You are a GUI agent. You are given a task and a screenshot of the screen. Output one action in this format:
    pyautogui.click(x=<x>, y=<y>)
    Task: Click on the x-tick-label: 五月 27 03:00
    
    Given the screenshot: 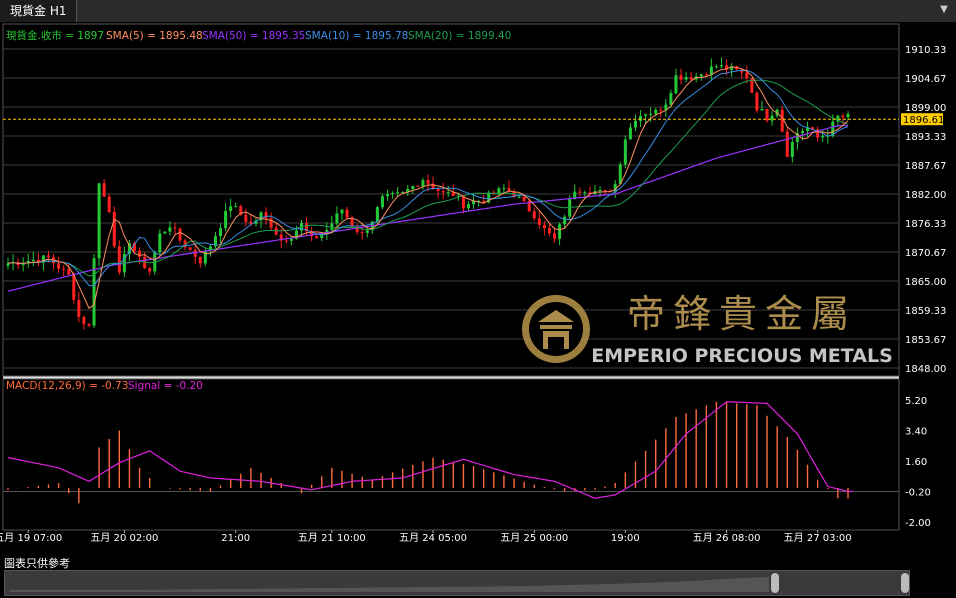 What is the action you would take?
    pyautogui.click(x=818, y=538)
    